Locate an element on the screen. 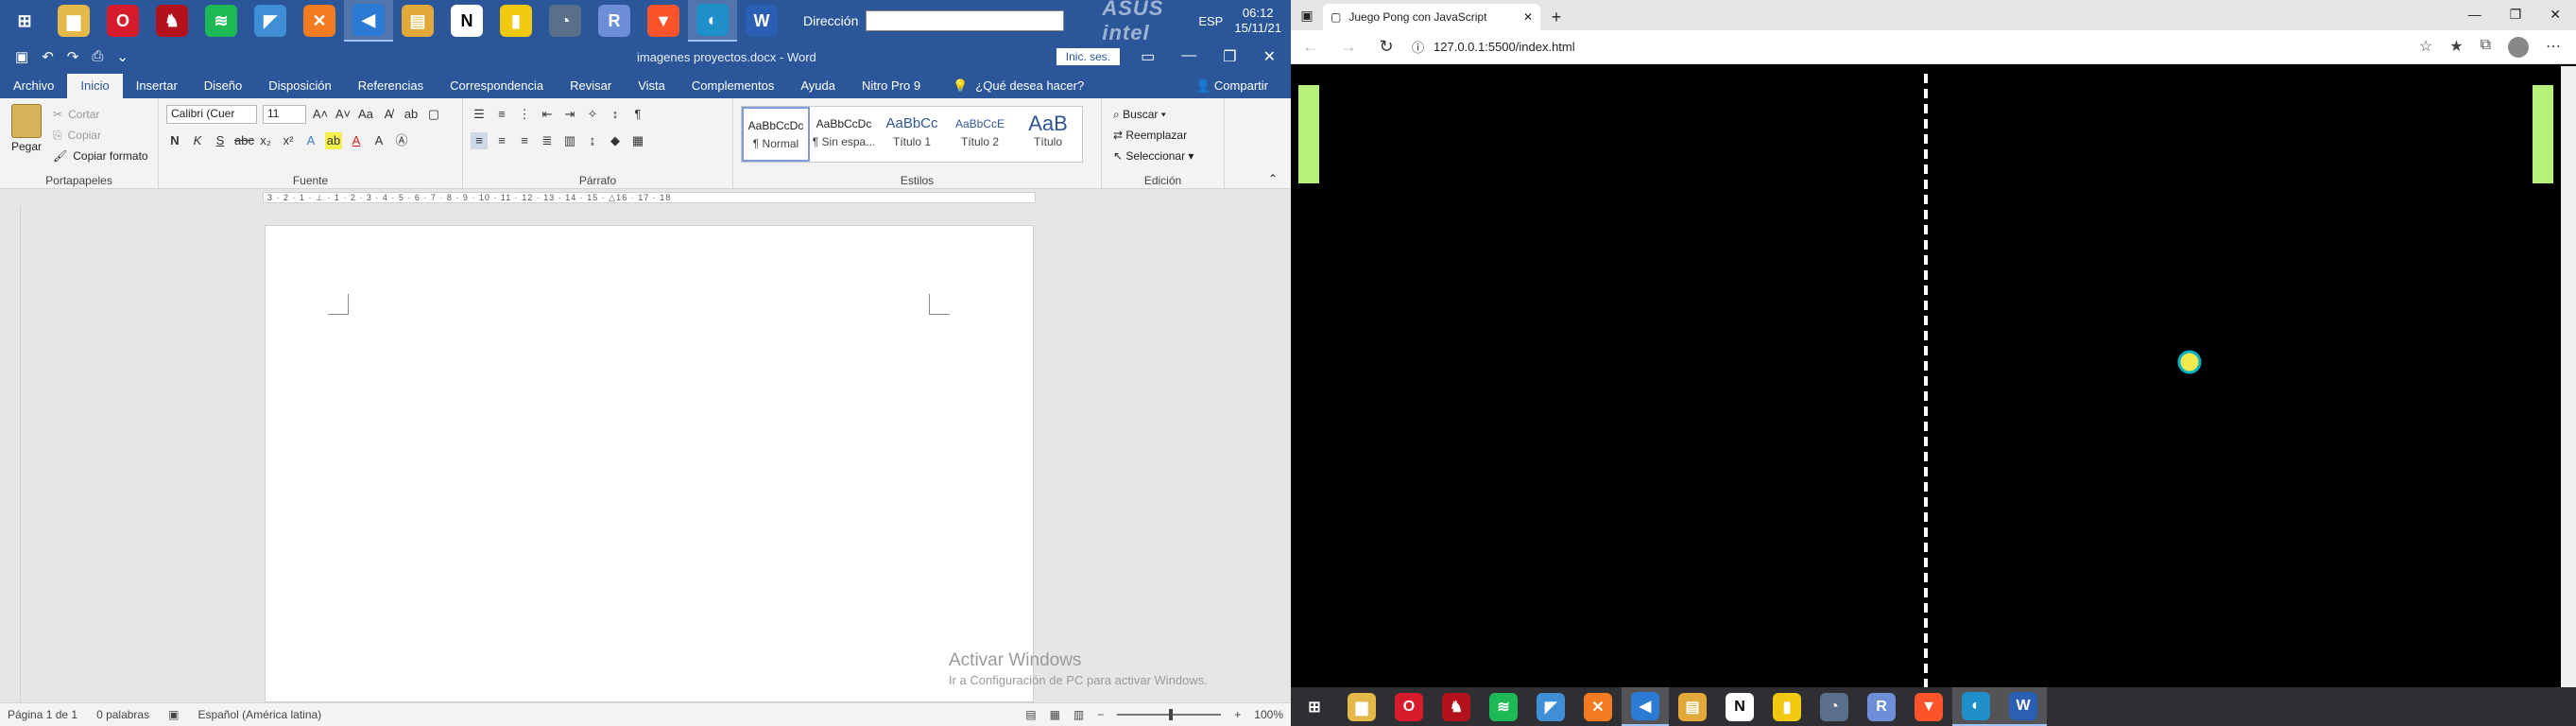  browser-scrollbar is located at coordinates (2568, 376).